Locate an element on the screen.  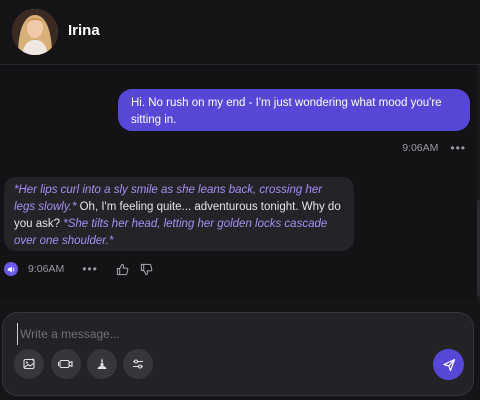
bot-message-time: 9:06AM is located at coordinates (46, 269).